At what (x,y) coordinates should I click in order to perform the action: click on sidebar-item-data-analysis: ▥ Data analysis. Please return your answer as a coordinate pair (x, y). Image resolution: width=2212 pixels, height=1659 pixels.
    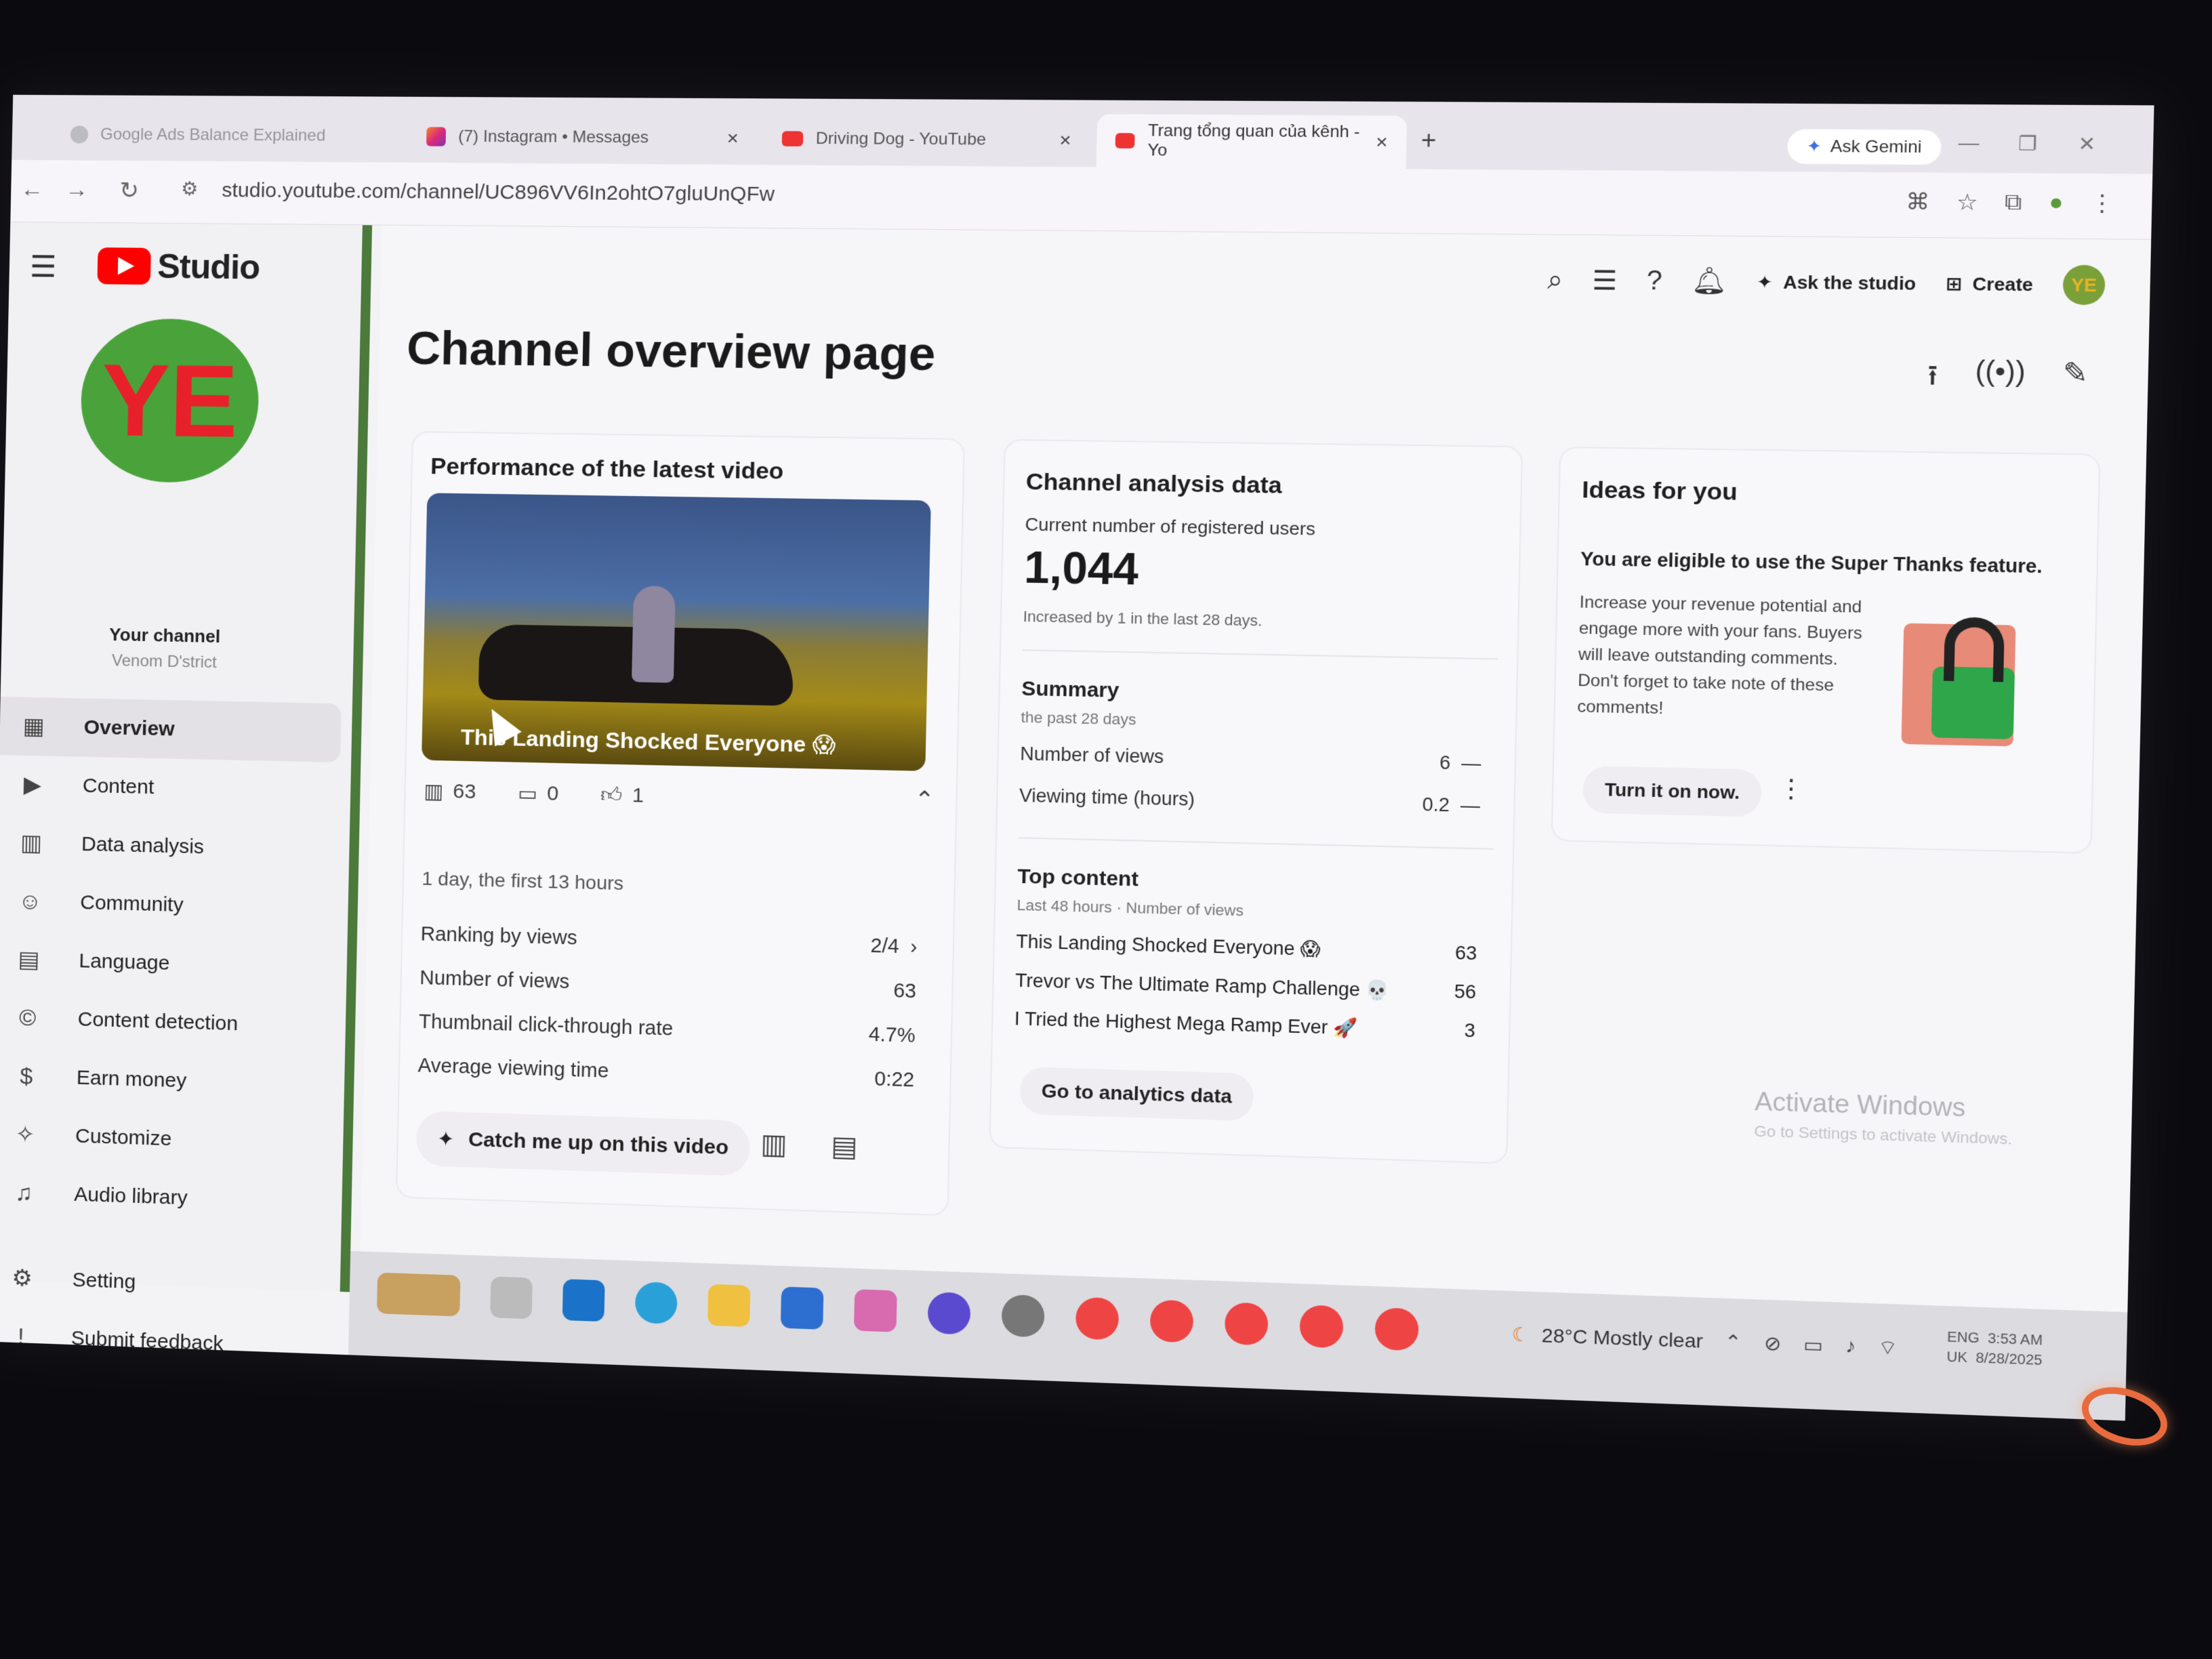
    Looking at the image, I should click on (169, 847).